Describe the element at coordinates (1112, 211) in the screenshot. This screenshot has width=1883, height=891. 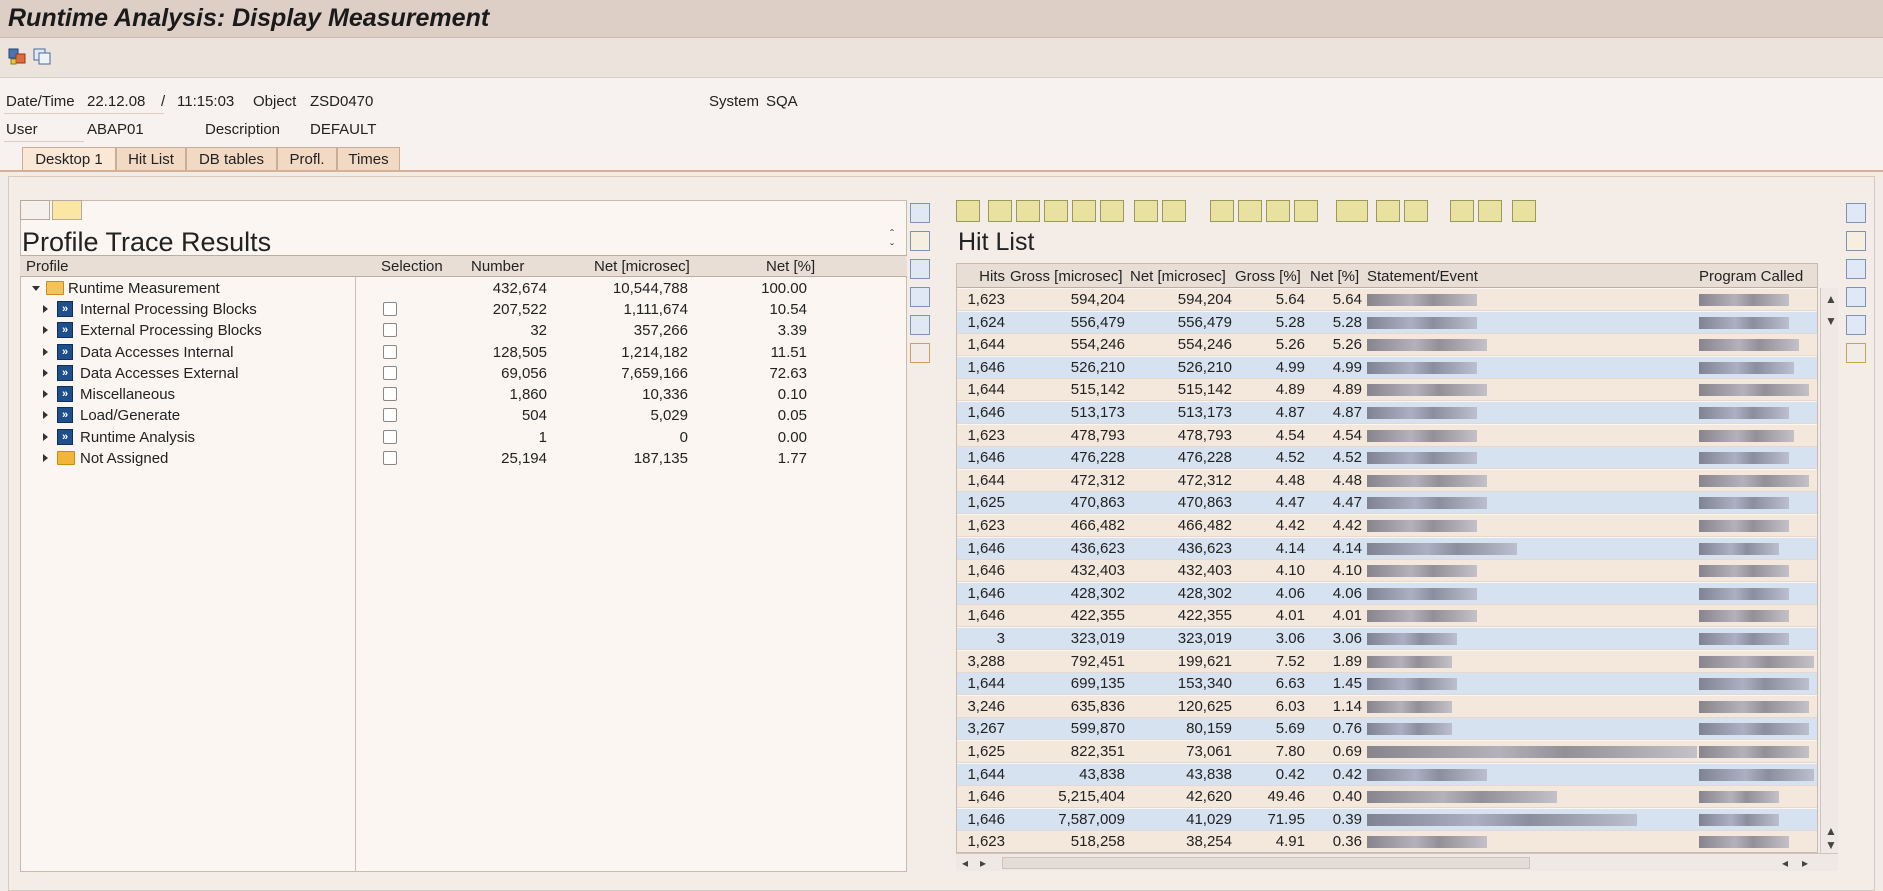
I see `filter-icon` at that location.